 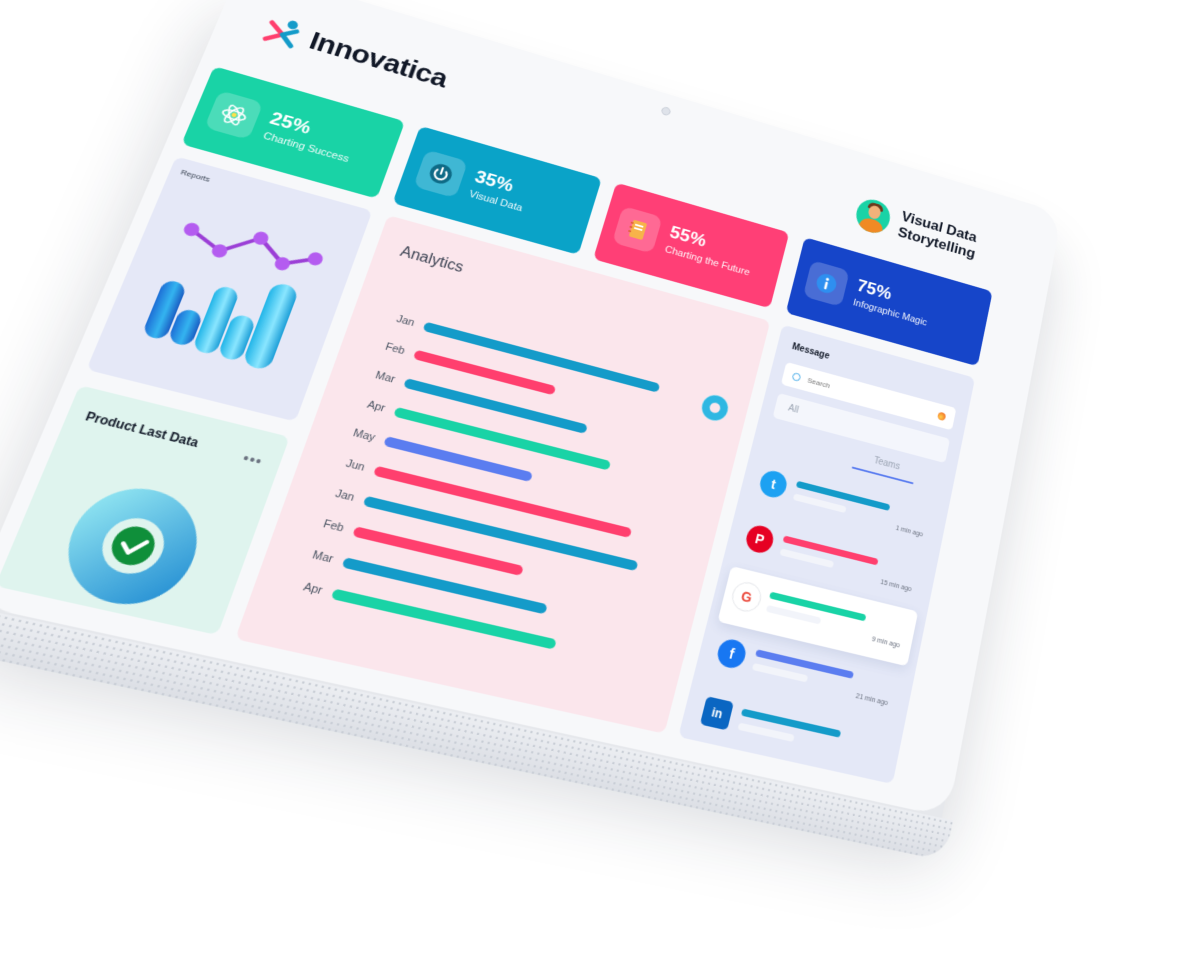 What do you see at coordinates (364, 435) in the screenshot?
I see `month-label: May` at bounding box center [364, 435].